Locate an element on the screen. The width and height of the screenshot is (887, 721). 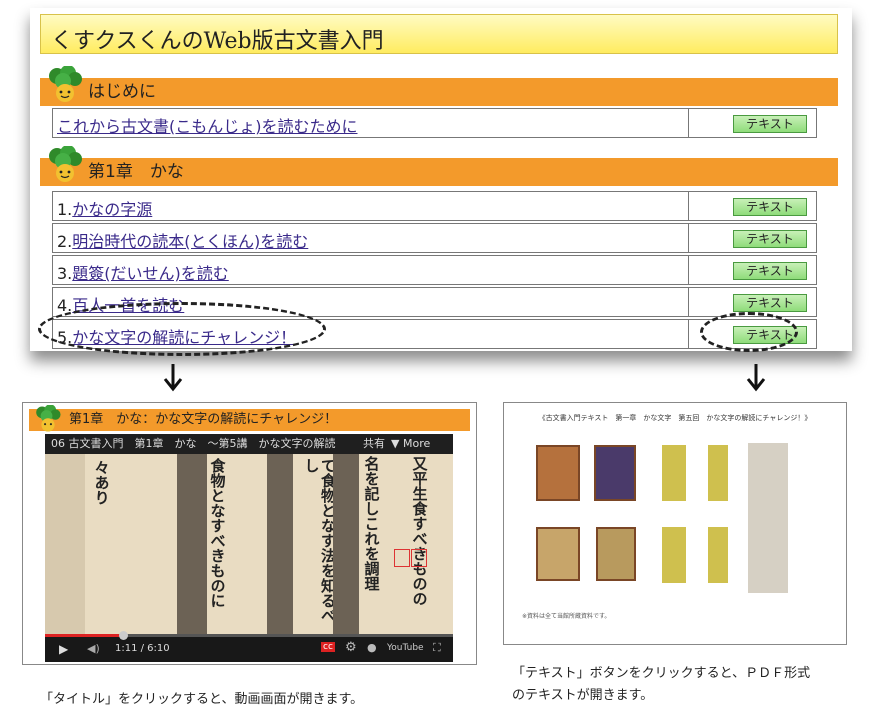
intro-link: これから古文書(こもんじょ)を読むために is located at coordinates (207, 125).